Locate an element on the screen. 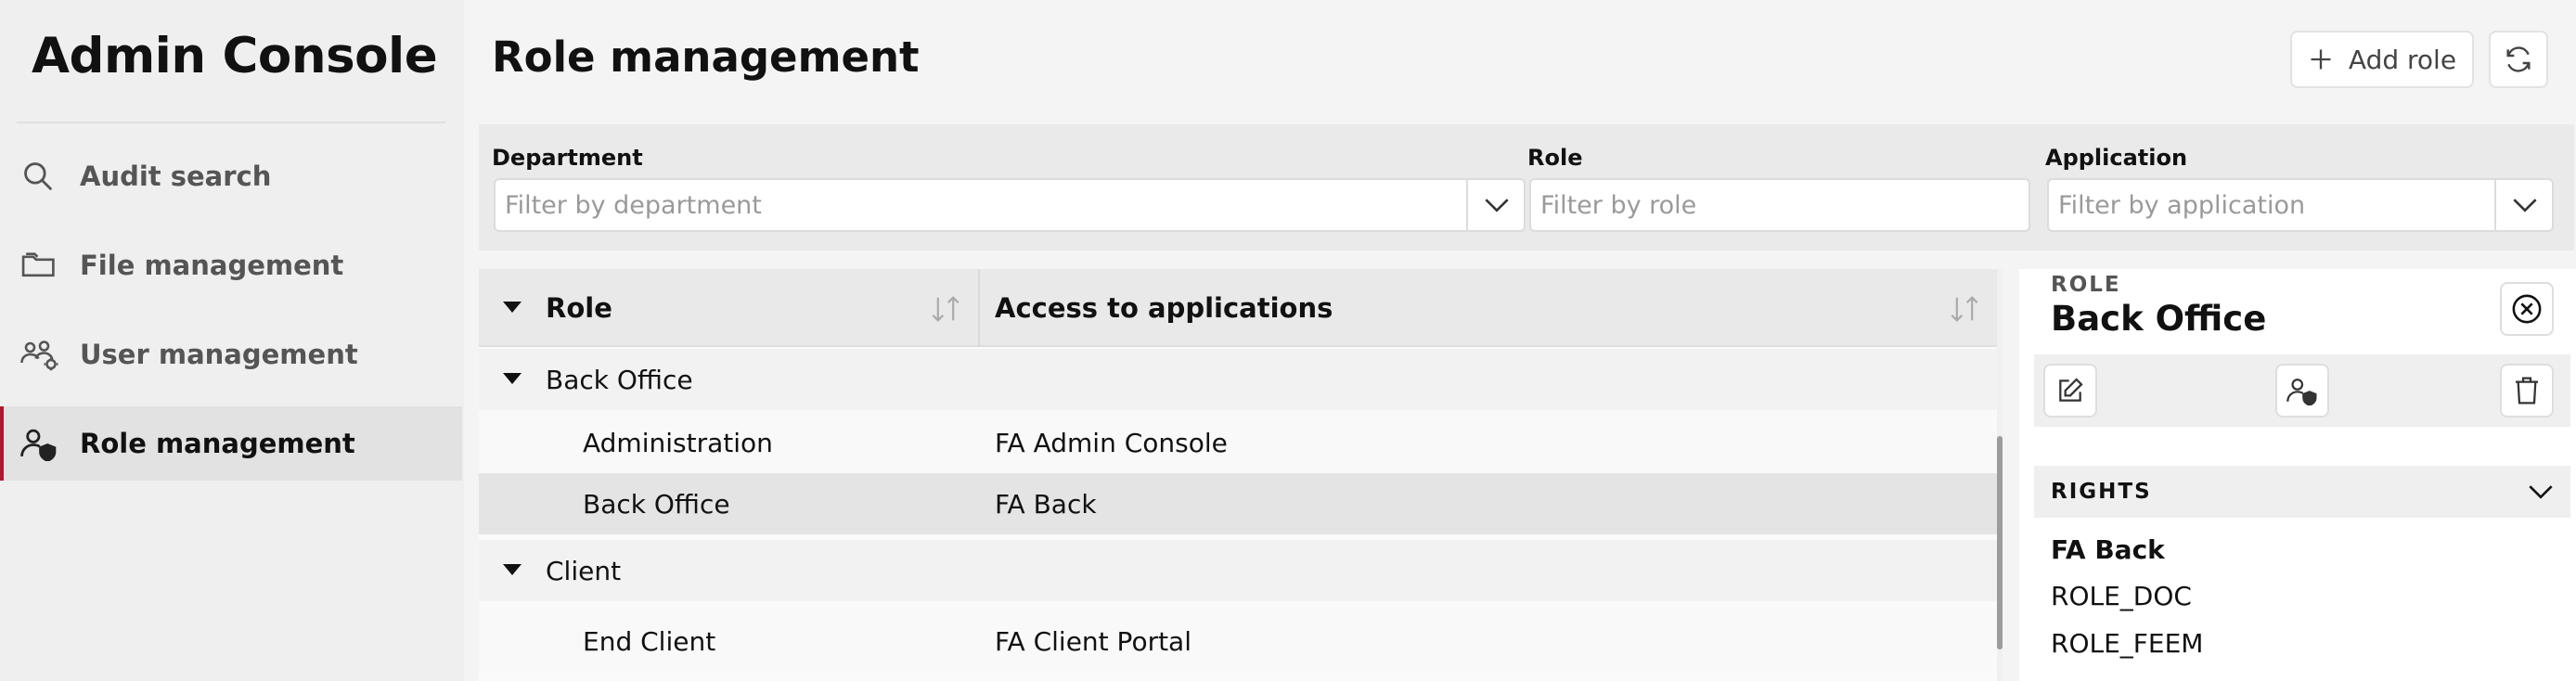  panel-title: Back Office is located at coordinates (2159, 319).